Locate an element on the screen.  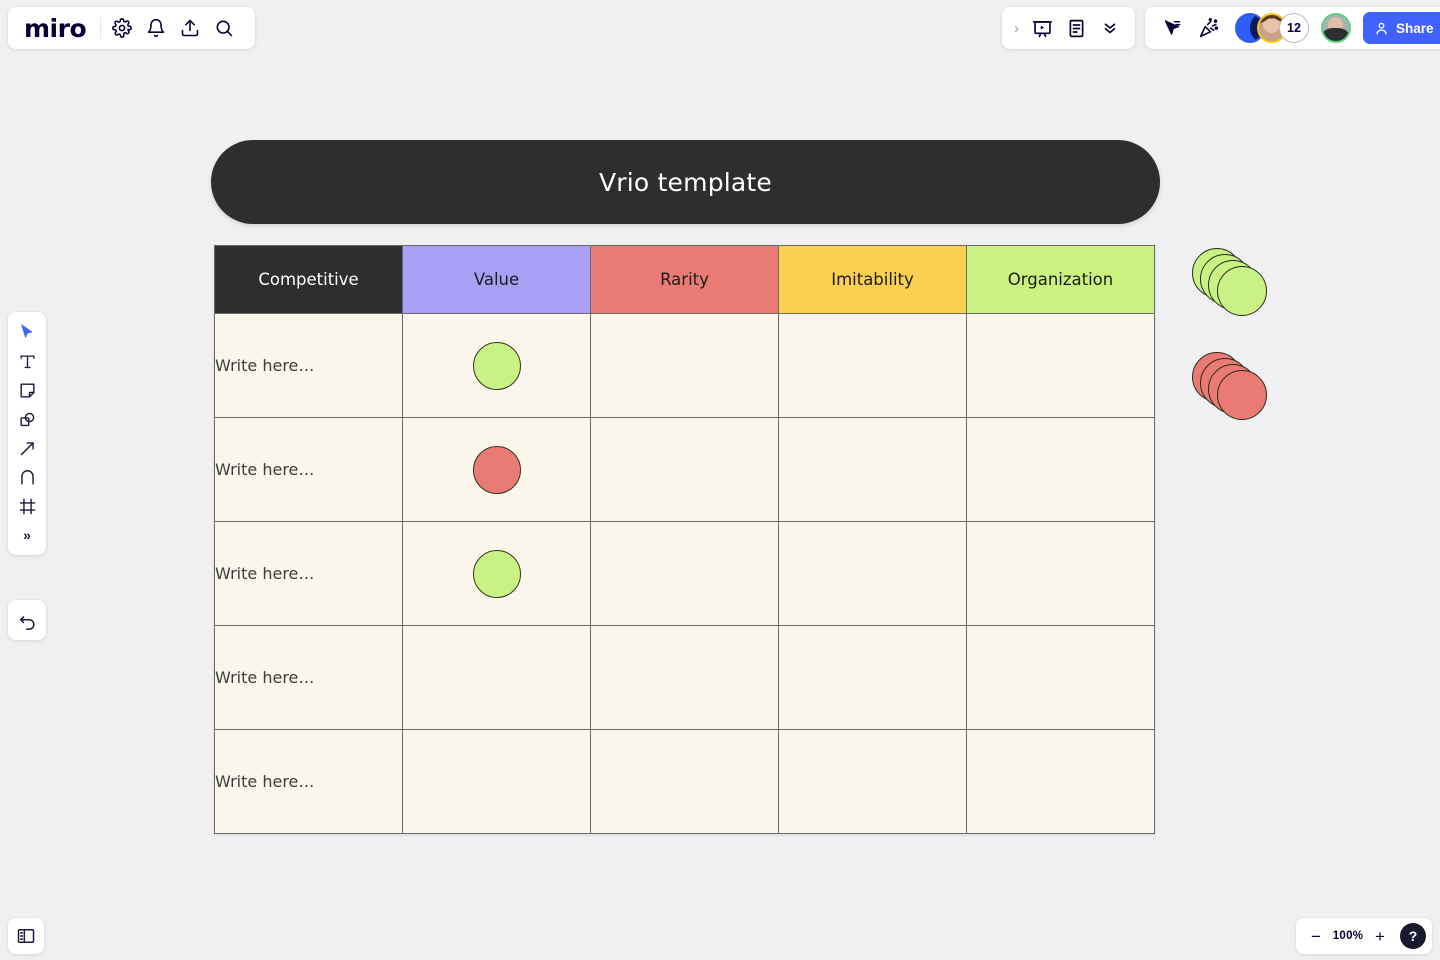
shapes-tool is located at coordinates (27, 419).